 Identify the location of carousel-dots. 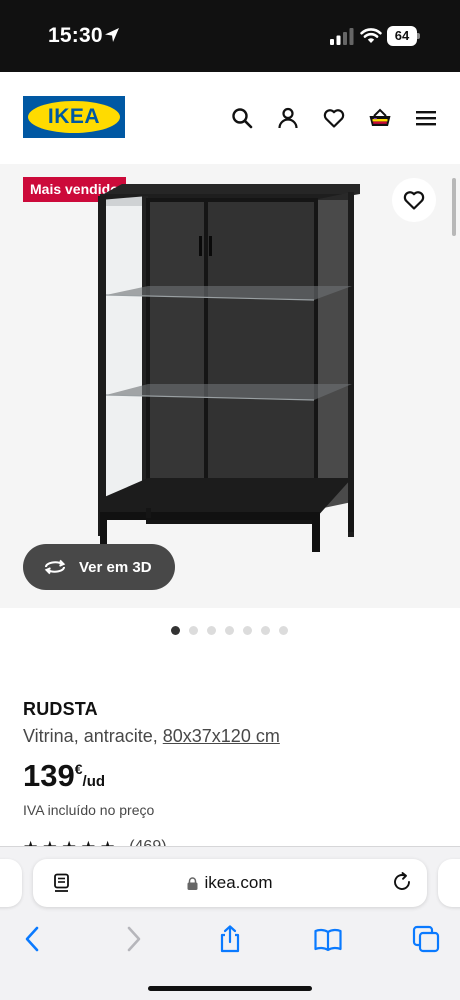
(230, 631).